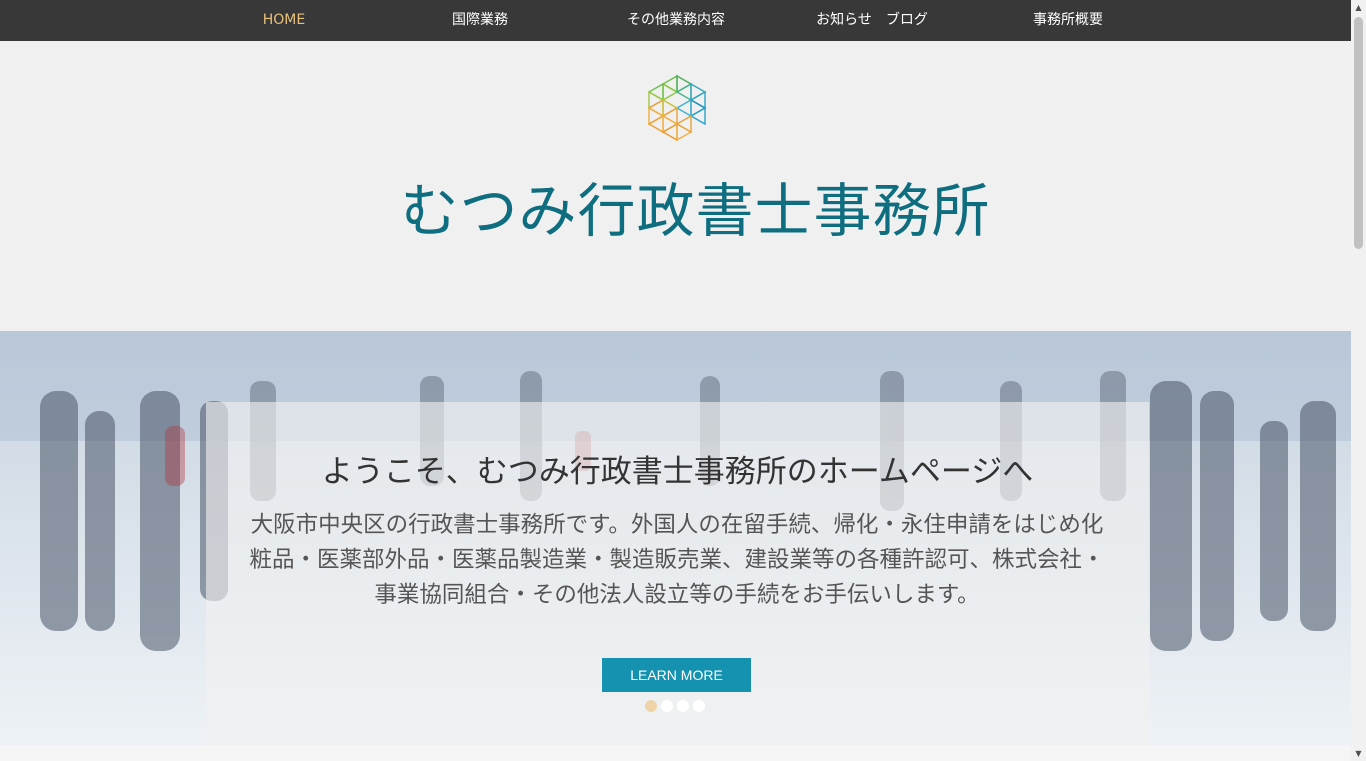  I want to click on scrollbar-thumb, so click(1358, 133).